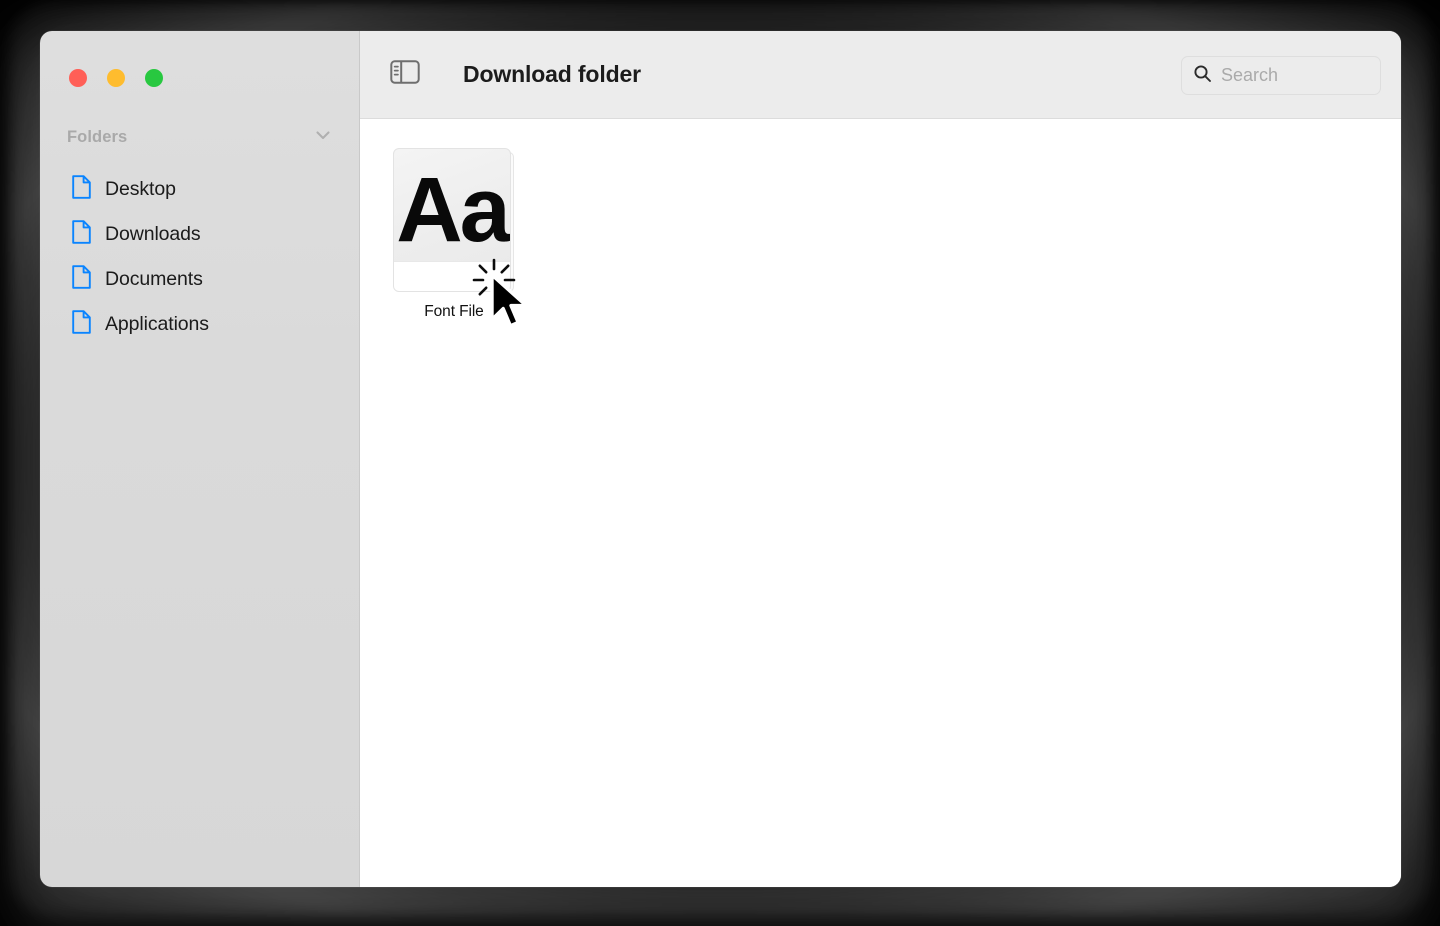 The image size is (1440, 926). I want to click on minimize-button, so click(116, 78).